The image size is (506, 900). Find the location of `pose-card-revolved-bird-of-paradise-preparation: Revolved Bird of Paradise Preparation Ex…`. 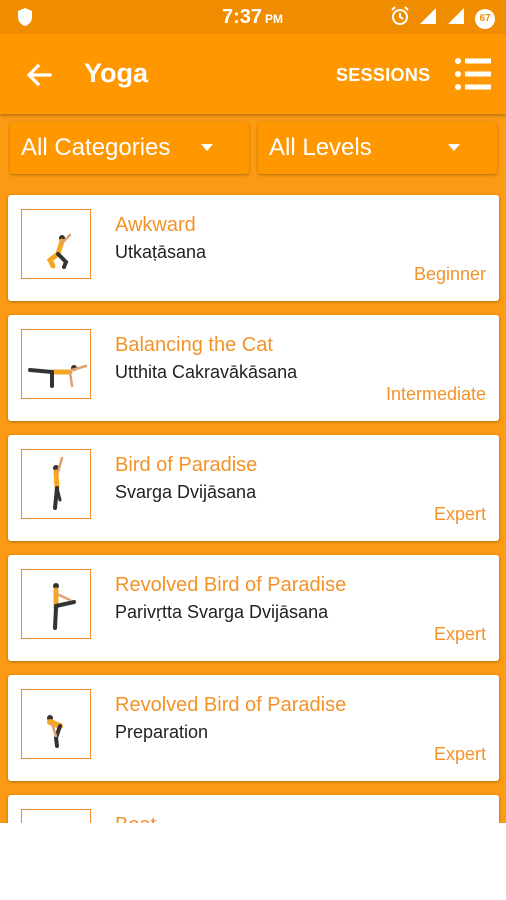

pose-card-revolved-bird-of-paradise-preparation: Revolved Bird of Paradise Preparation Ex… is located at coordinates (253, 728).